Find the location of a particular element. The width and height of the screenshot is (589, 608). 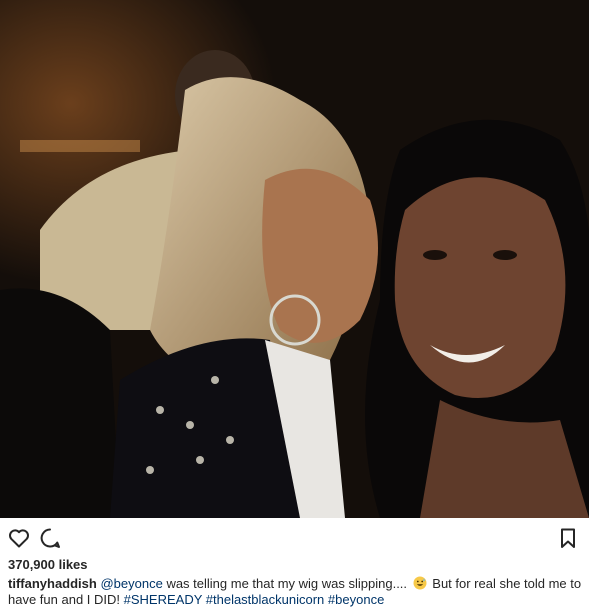

like-count: 370,900 likes is located at coordinates (48, 564).